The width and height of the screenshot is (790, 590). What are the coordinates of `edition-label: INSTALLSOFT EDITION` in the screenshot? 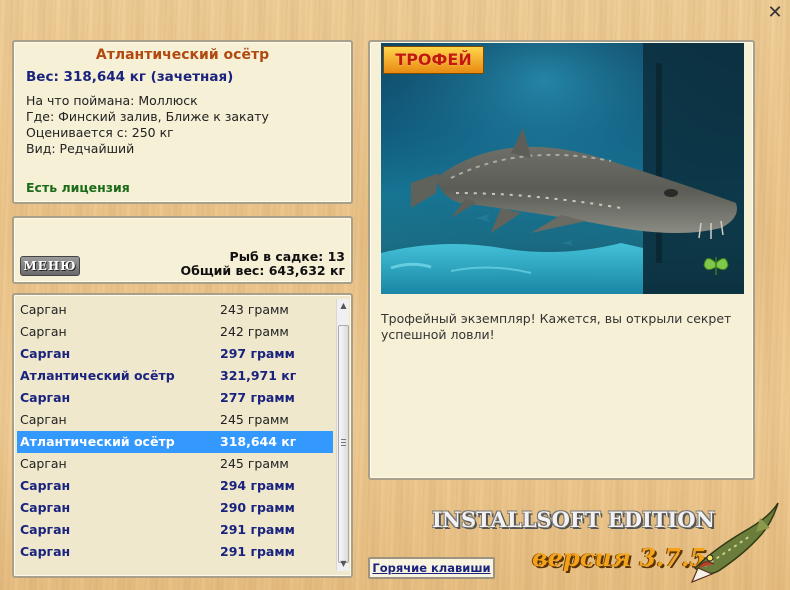 It's located at (573, 519).